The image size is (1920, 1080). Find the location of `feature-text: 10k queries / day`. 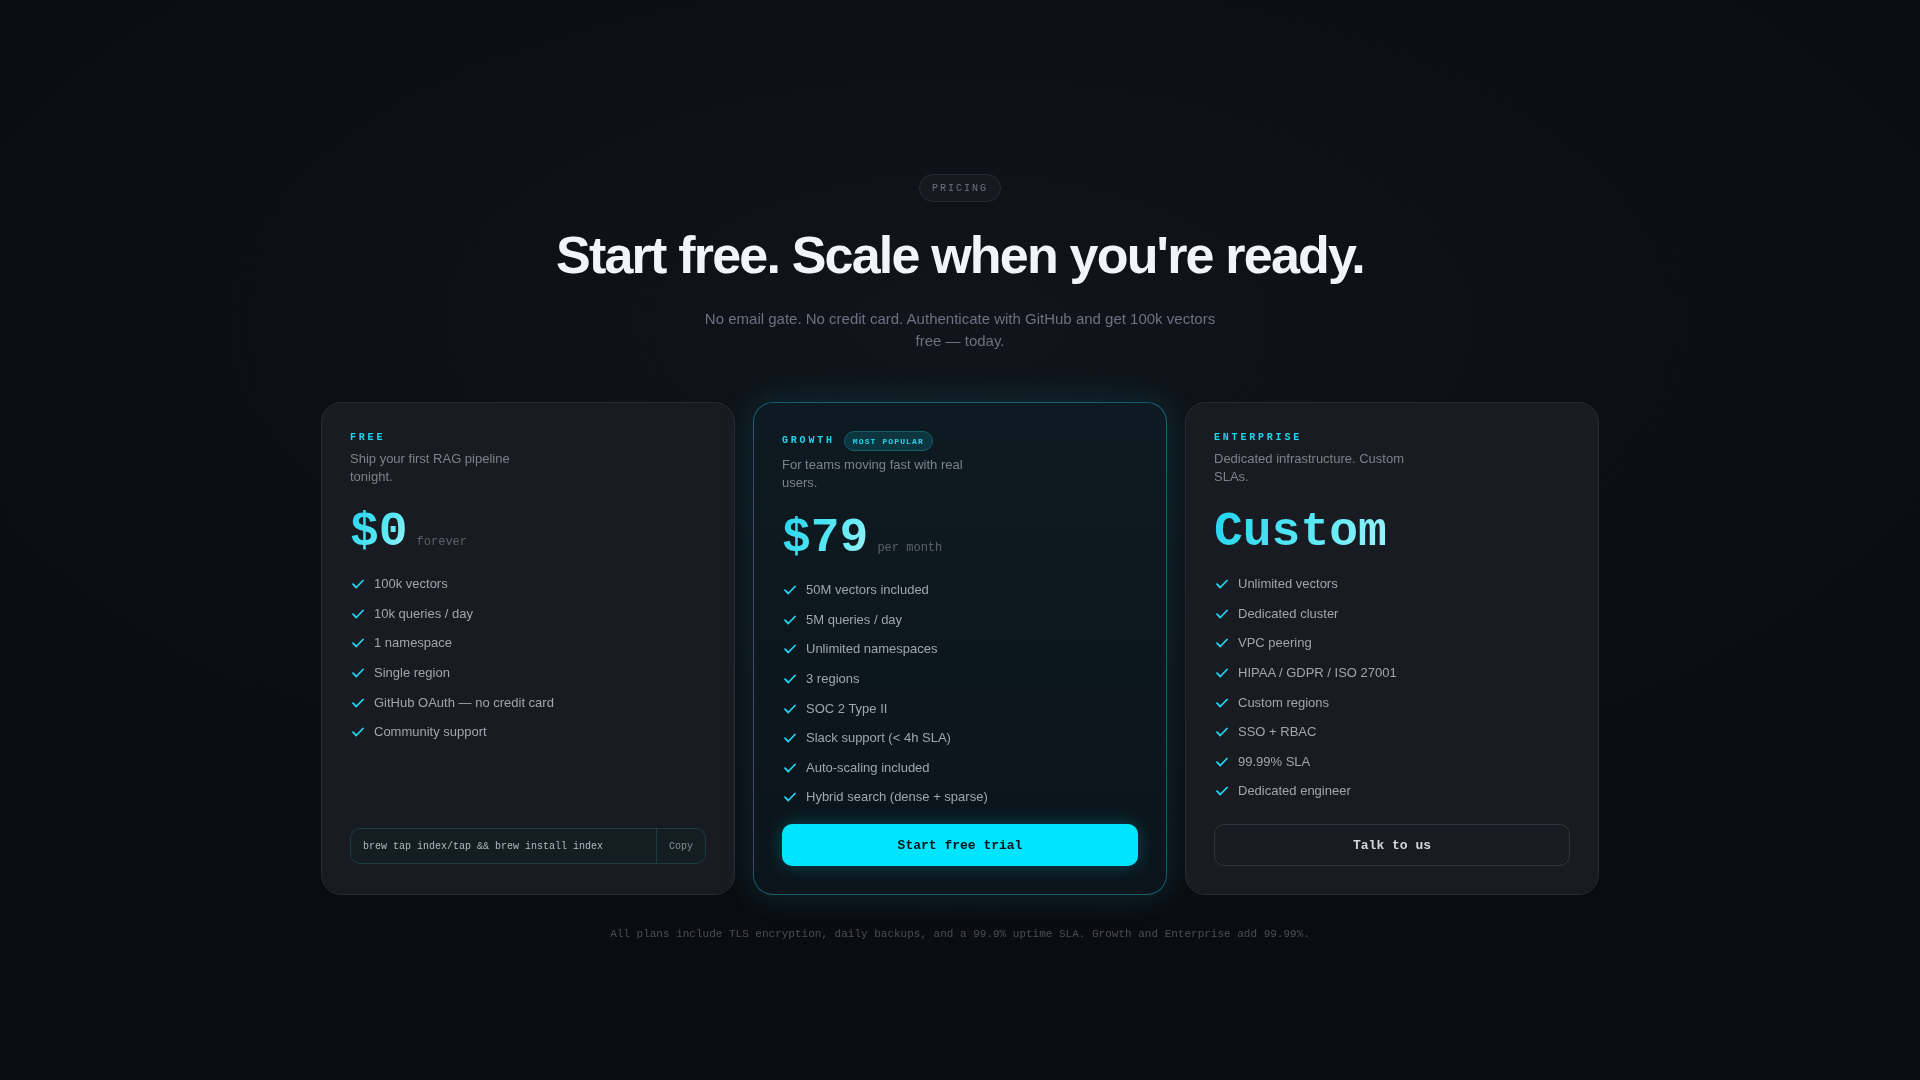

feature-text: 10k queries / day is located at coordinates (423, 613).